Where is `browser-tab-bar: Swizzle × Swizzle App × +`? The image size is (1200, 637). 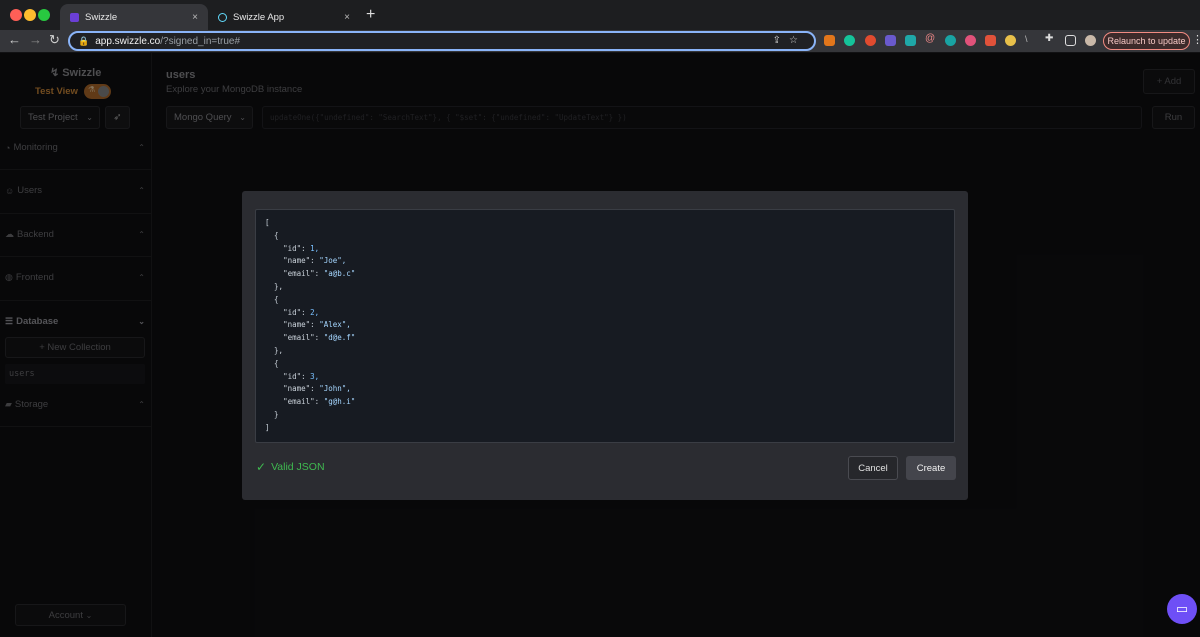
browser-tab-bar: Swizzle × Swizzle App × + is located at coordinates (600, 15).